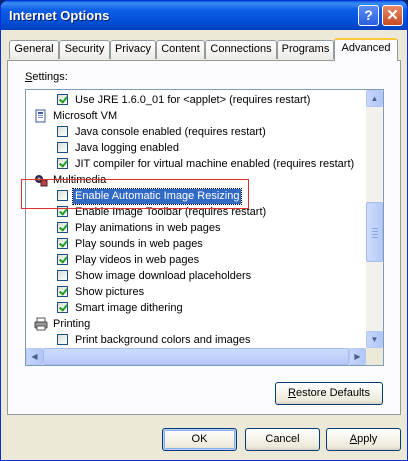 Image resolution: width=408 pixels, height=461 pixels. I want to click on horizontal-scroll-thumb, so click(196, 356).